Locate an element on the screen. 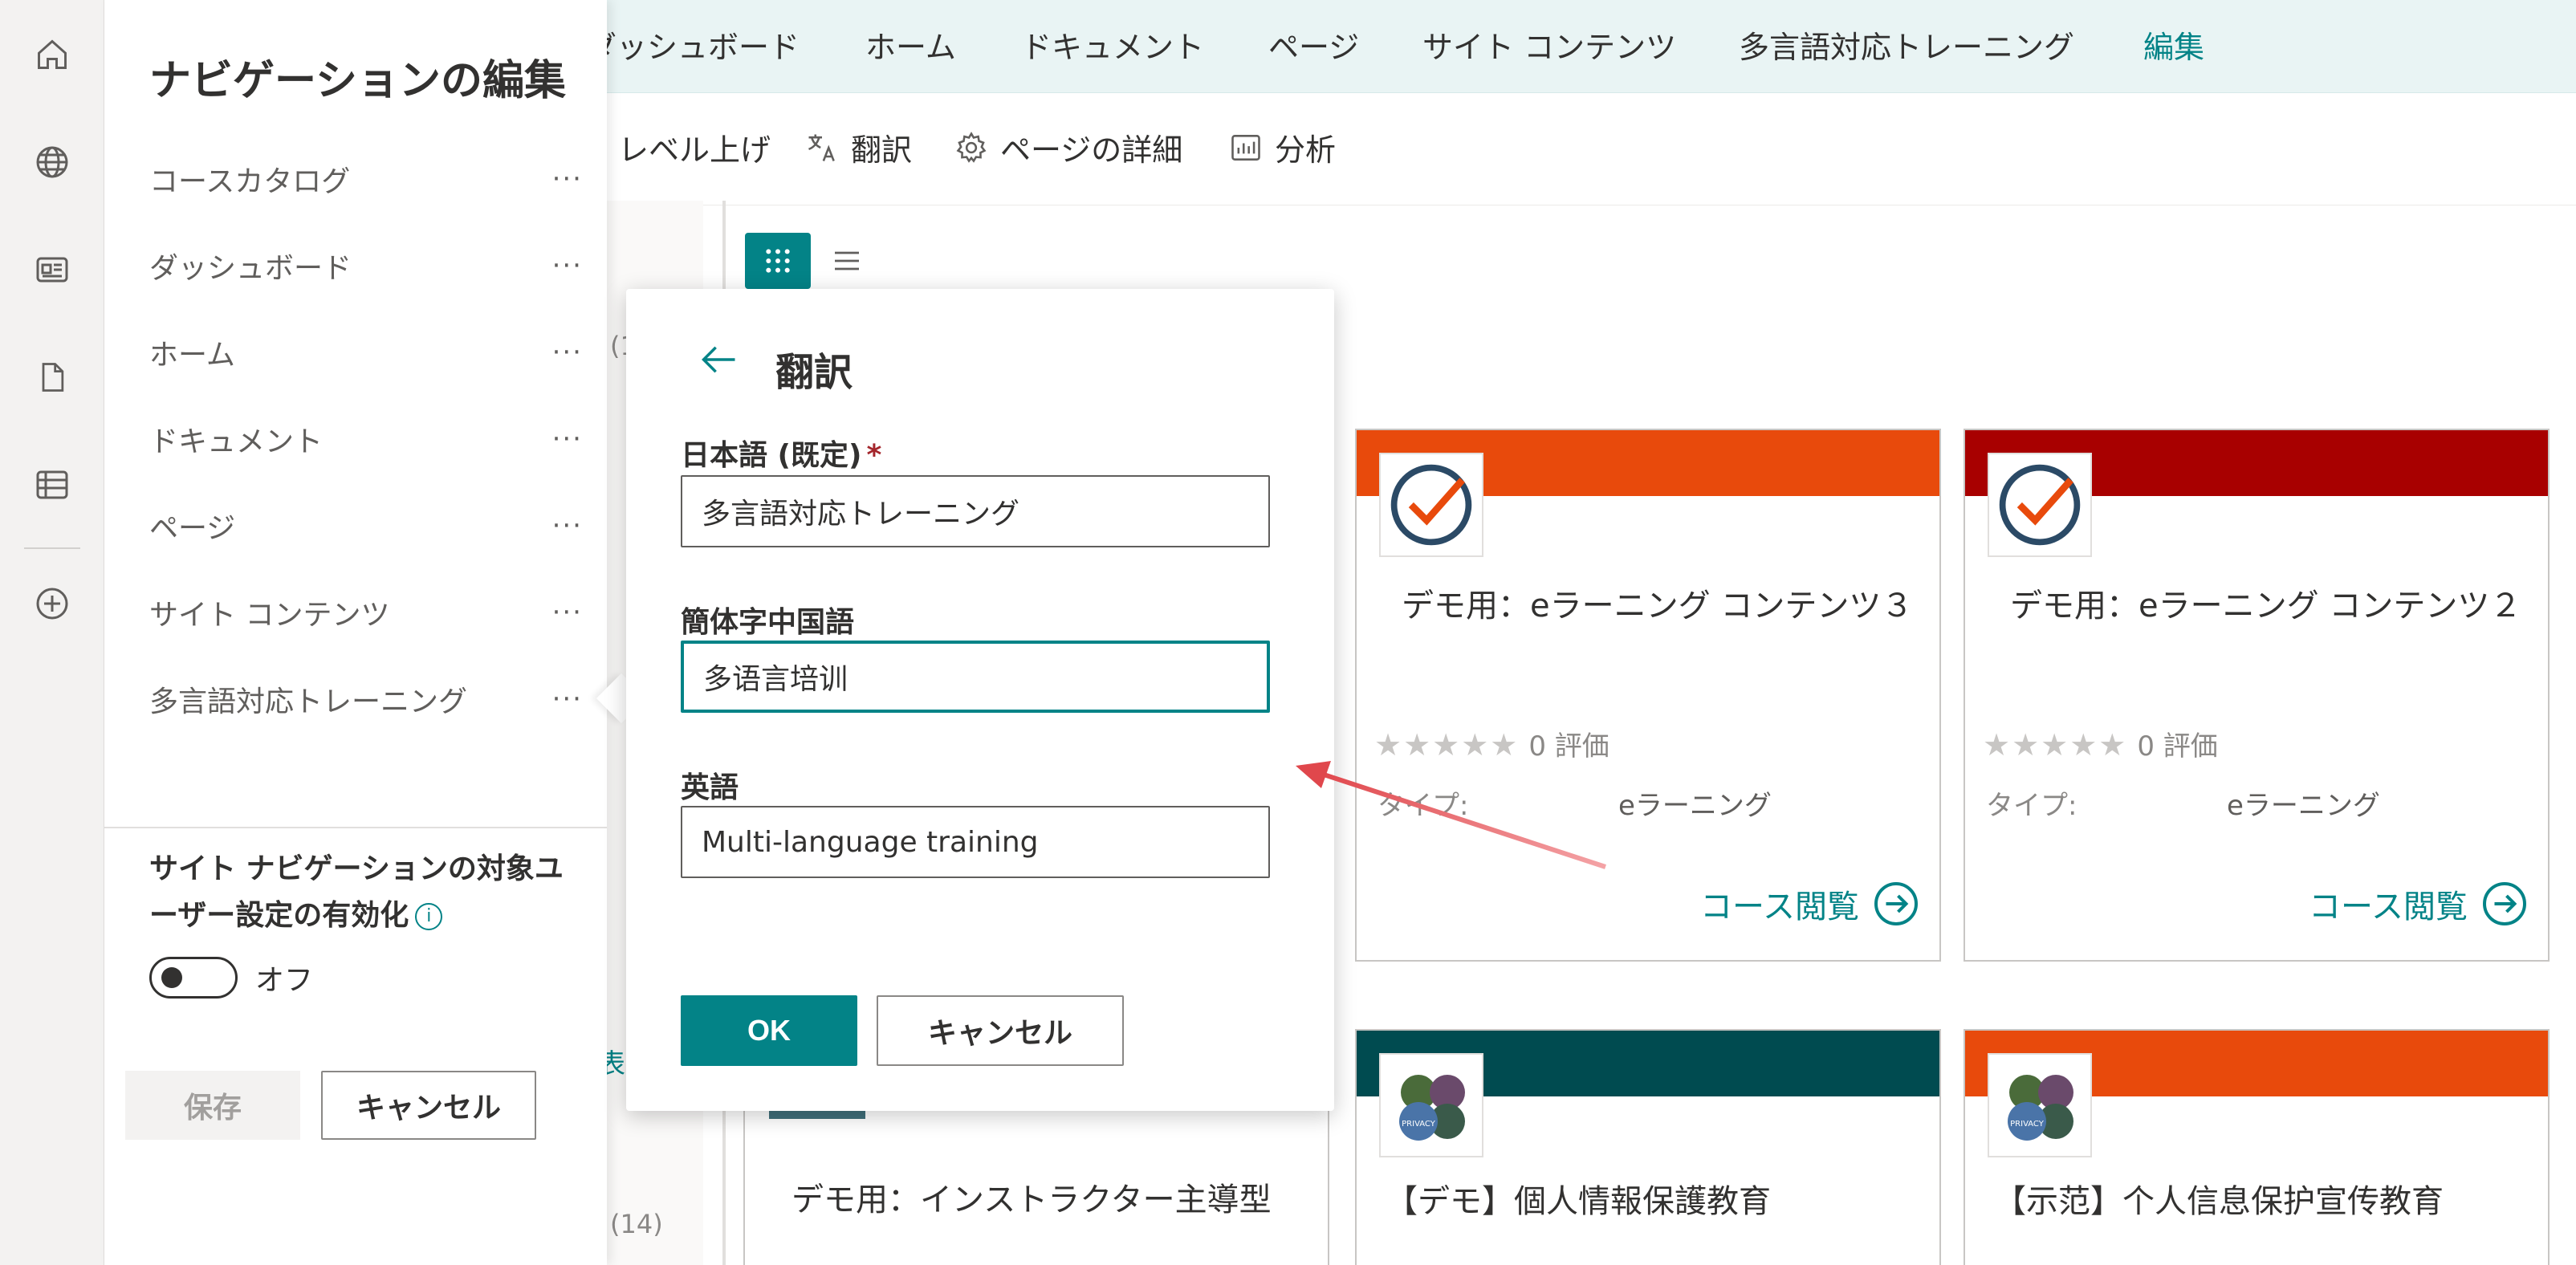 The height and width of the screenshot is (1265, 2576). globe-icon is located at coordinates (52, 162).